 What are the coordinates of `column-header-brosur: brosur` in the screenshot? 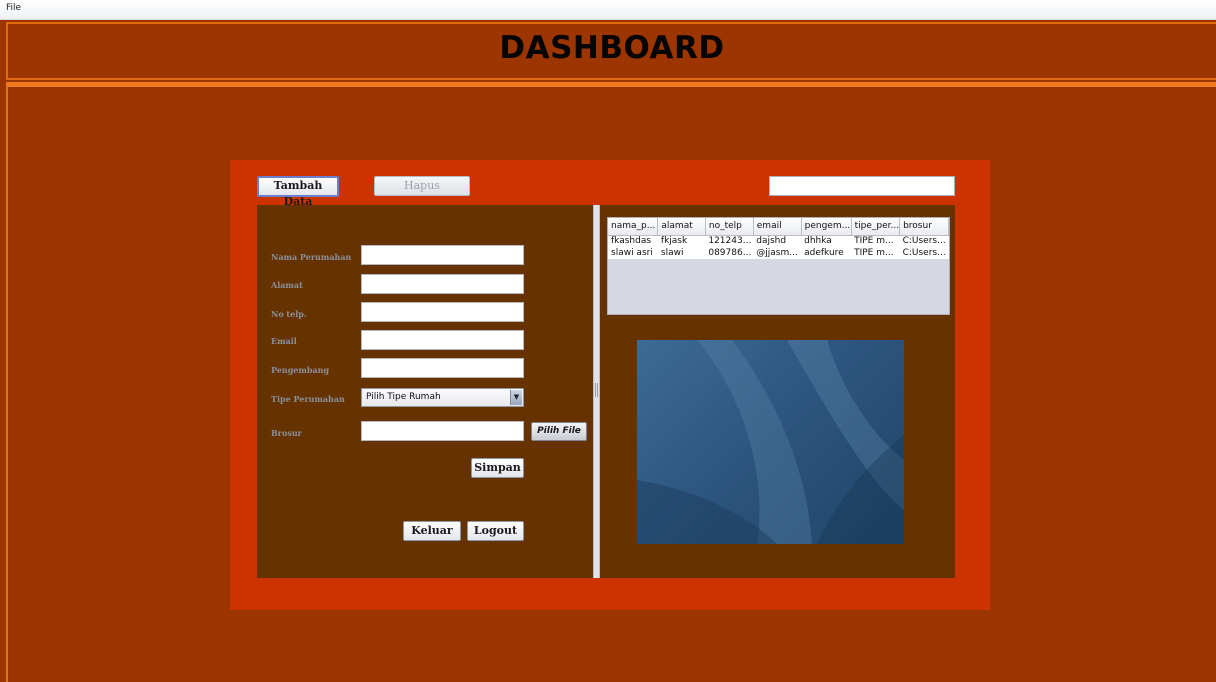 It's located at (924, 227).